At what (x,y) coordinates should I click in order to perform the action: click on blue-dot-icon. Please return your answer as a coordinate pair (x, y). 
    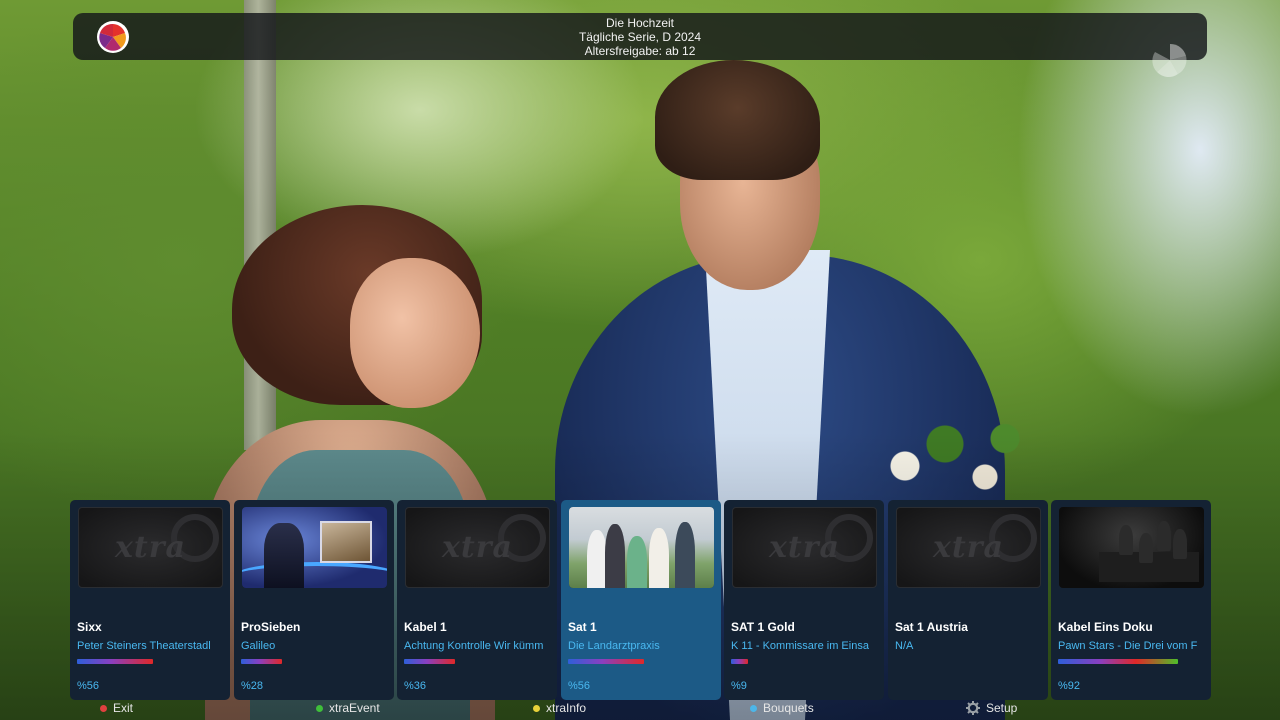
    Looking at the image, I should click on (753, 708).